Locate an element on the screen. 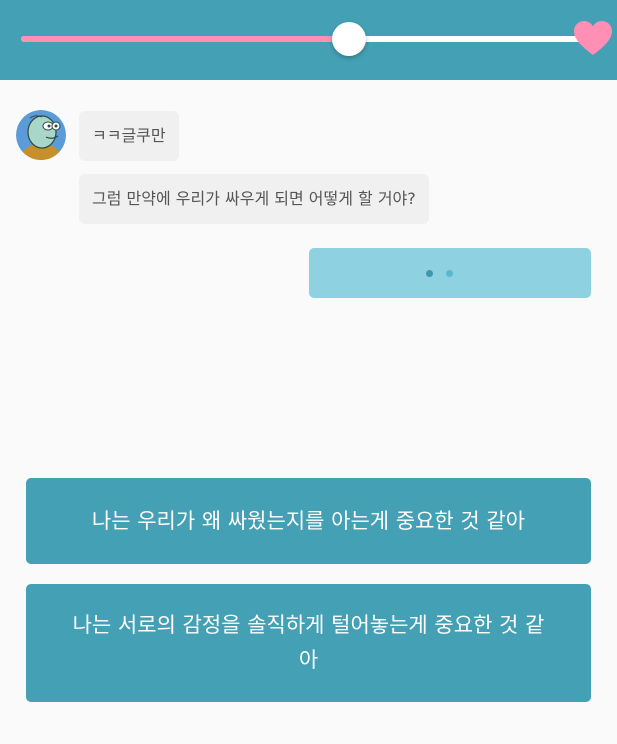 This screenshot has width=617, height=744. header-bar is located at coordinates (308, 40).